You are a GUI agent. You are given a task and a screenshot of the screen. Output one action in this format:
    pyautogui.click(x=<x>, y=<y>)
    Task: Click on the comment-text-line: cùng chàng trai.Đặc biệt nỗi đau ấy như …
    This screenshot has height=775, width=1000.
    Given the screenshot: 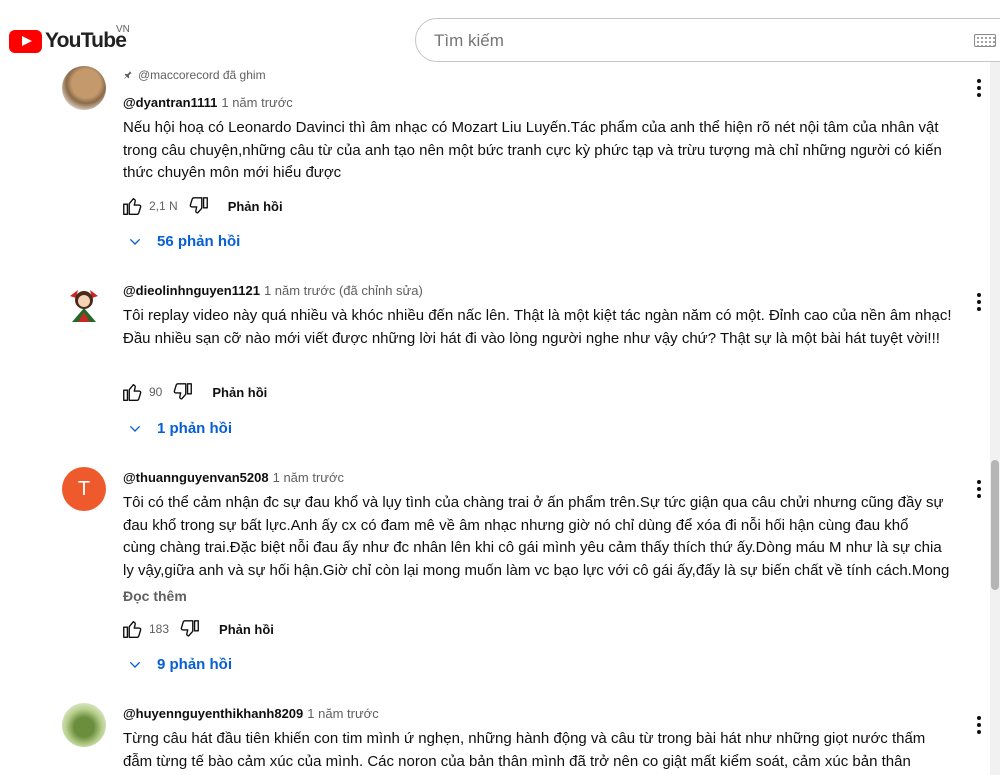 What is the action you would take?
    pyautogui.click(x=532, y=547)
    